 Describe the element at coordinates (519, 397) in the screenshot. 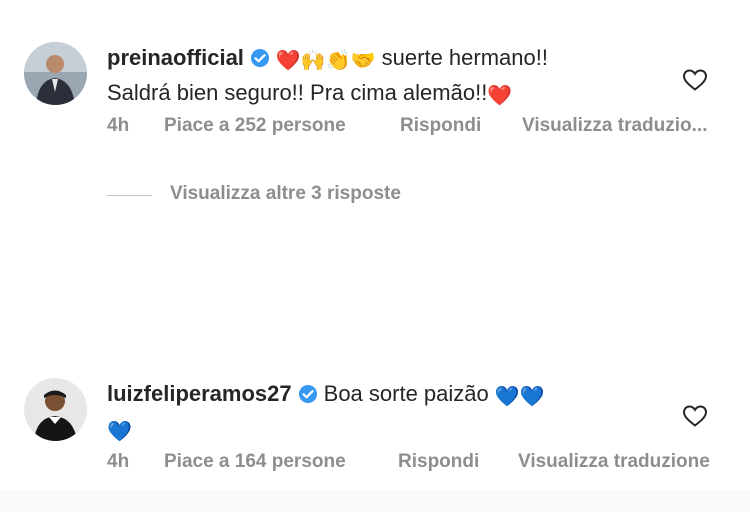

I see `blue-heart-emojis: 💙💙` at that location.